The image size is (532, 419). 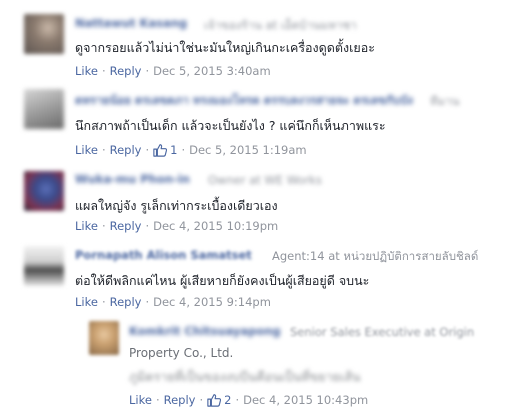 I want to click on comment-timestamp: Dec 4, 2015 10:19pm, so click(x=215, y=226).